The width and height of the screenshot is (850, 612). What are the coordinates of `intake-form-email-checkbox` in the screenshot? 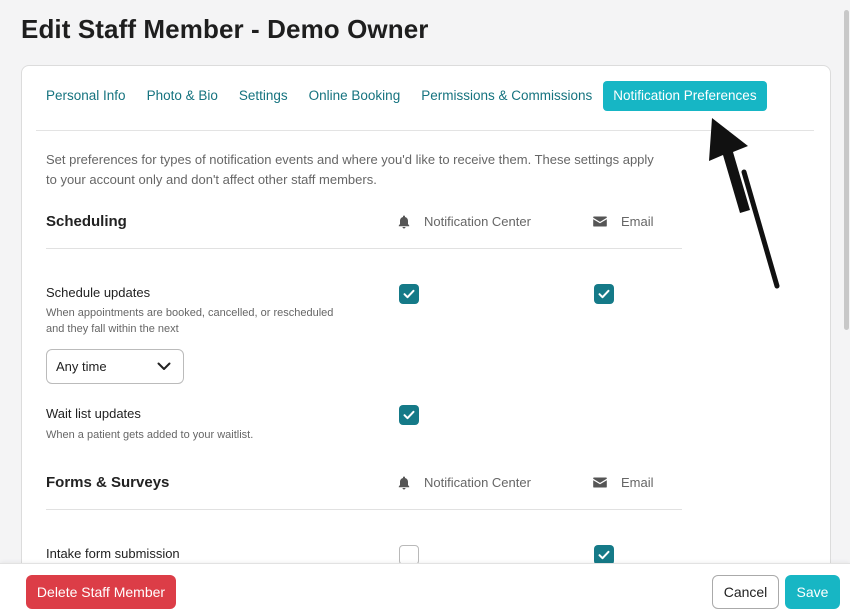 It's located at (604, 555).